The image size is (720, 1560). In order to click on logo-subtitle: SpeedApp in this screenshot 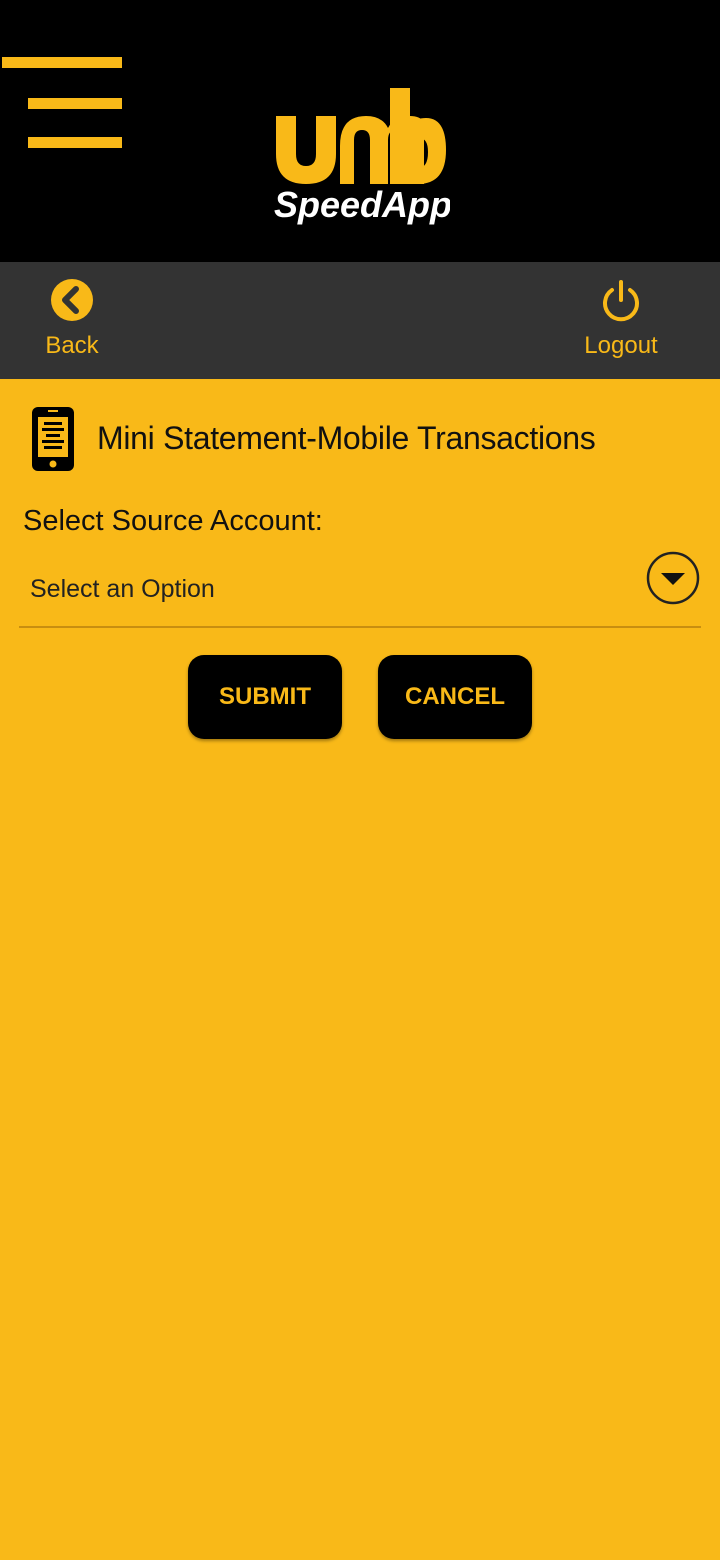, I will do `click(362, 204)`.